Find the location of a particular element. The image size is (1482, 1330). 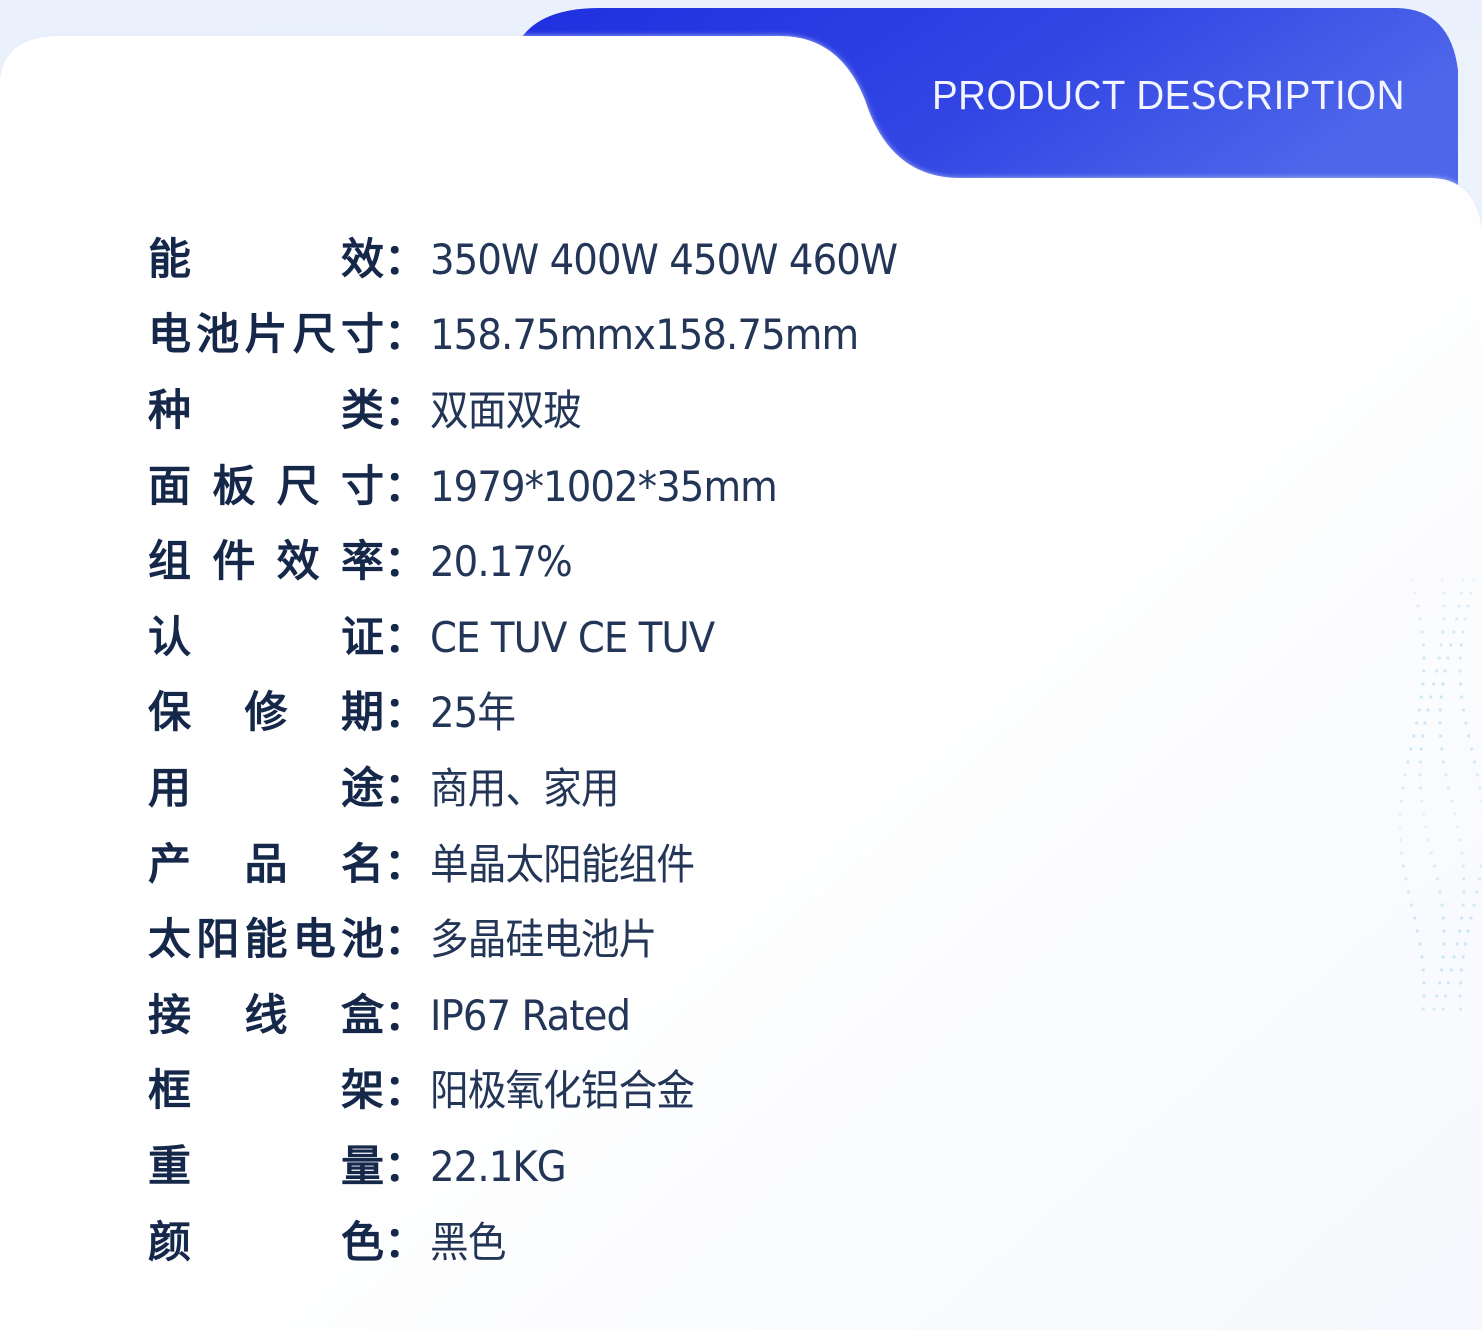

spec-value: IP67 Rated is located at coordinates (530, 1015).